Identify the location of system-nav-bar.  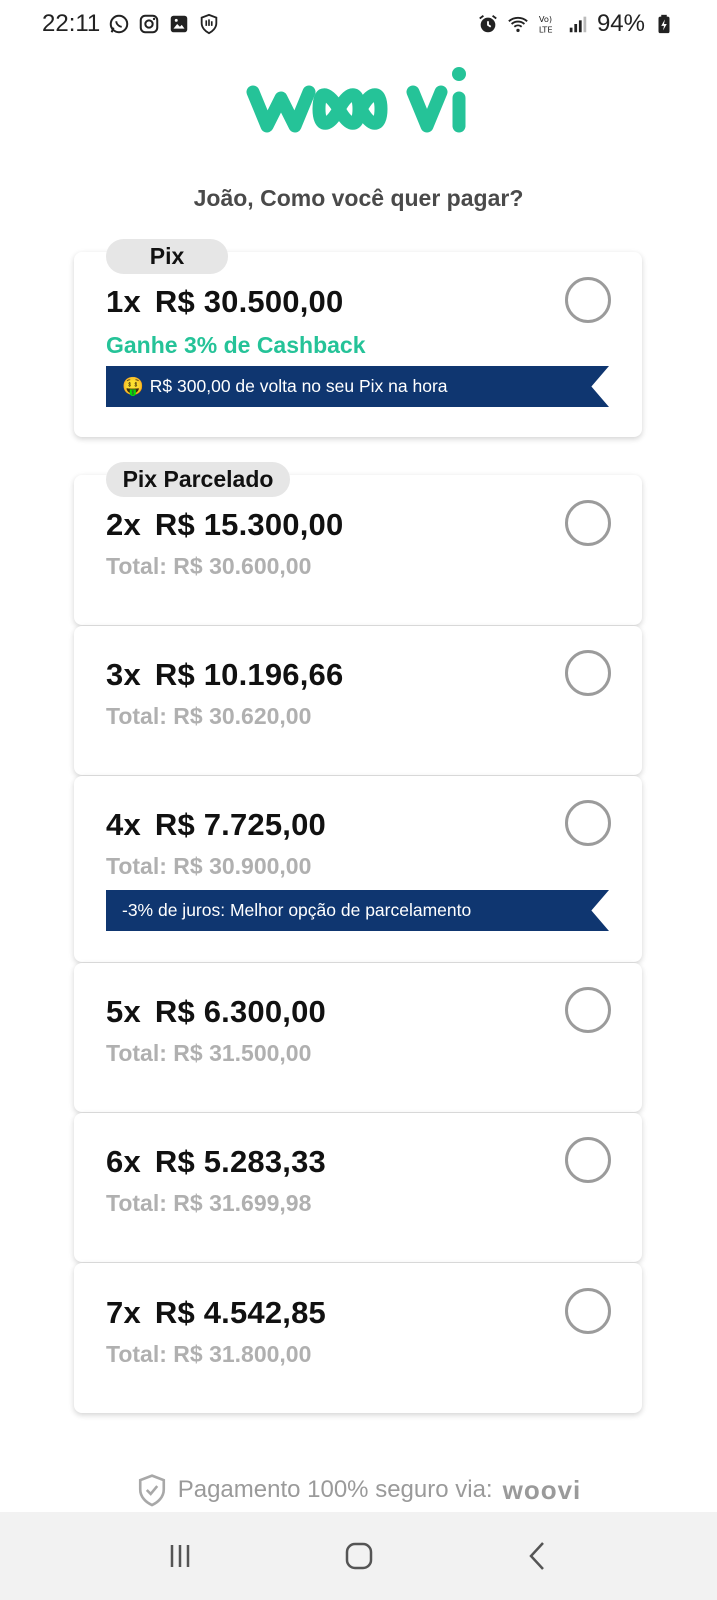
(358, 1556).